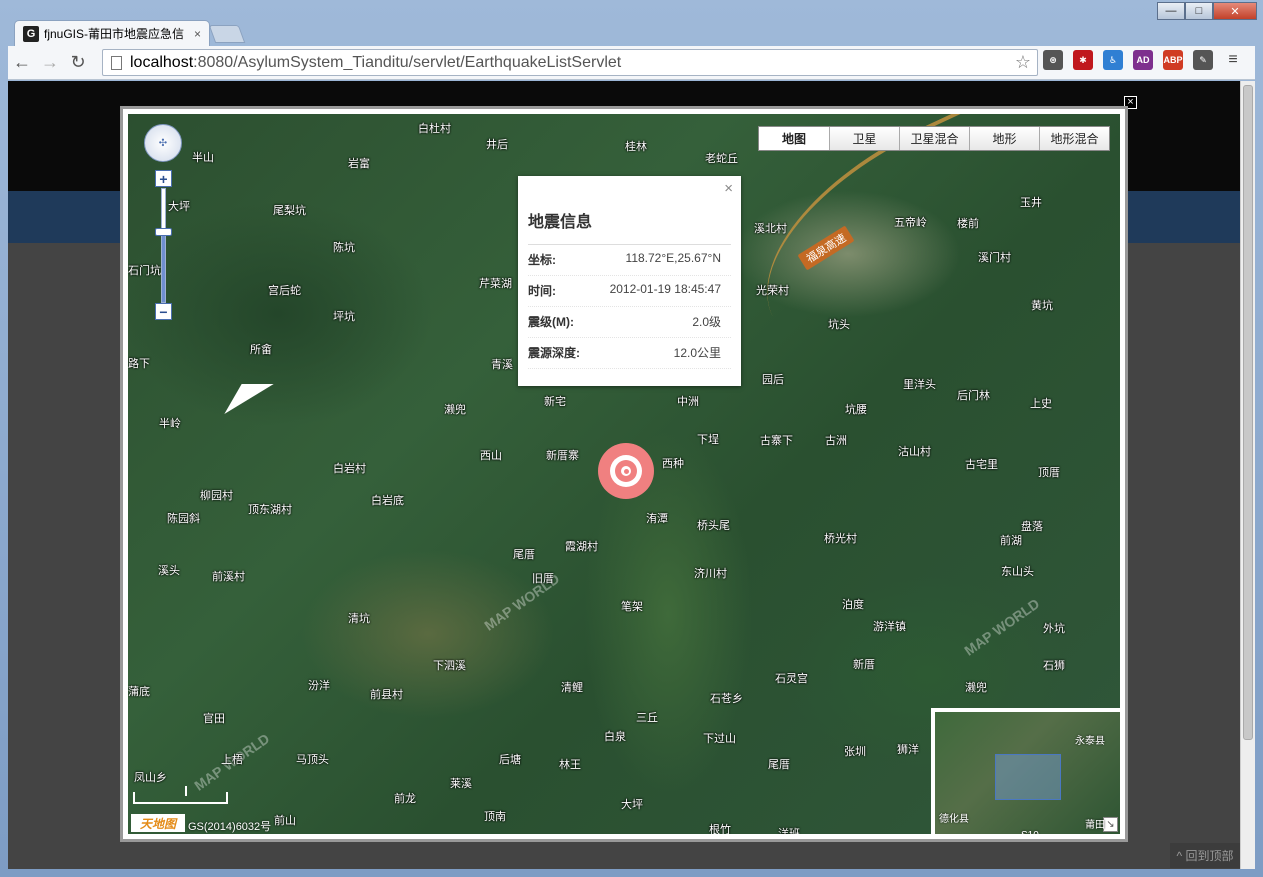 The height and width of the screenshot is (877, 1263). What do you see at coordinates (615, 737) in the screenshot?
I see `place-label: 白泉` at bounding box center [615, 737].